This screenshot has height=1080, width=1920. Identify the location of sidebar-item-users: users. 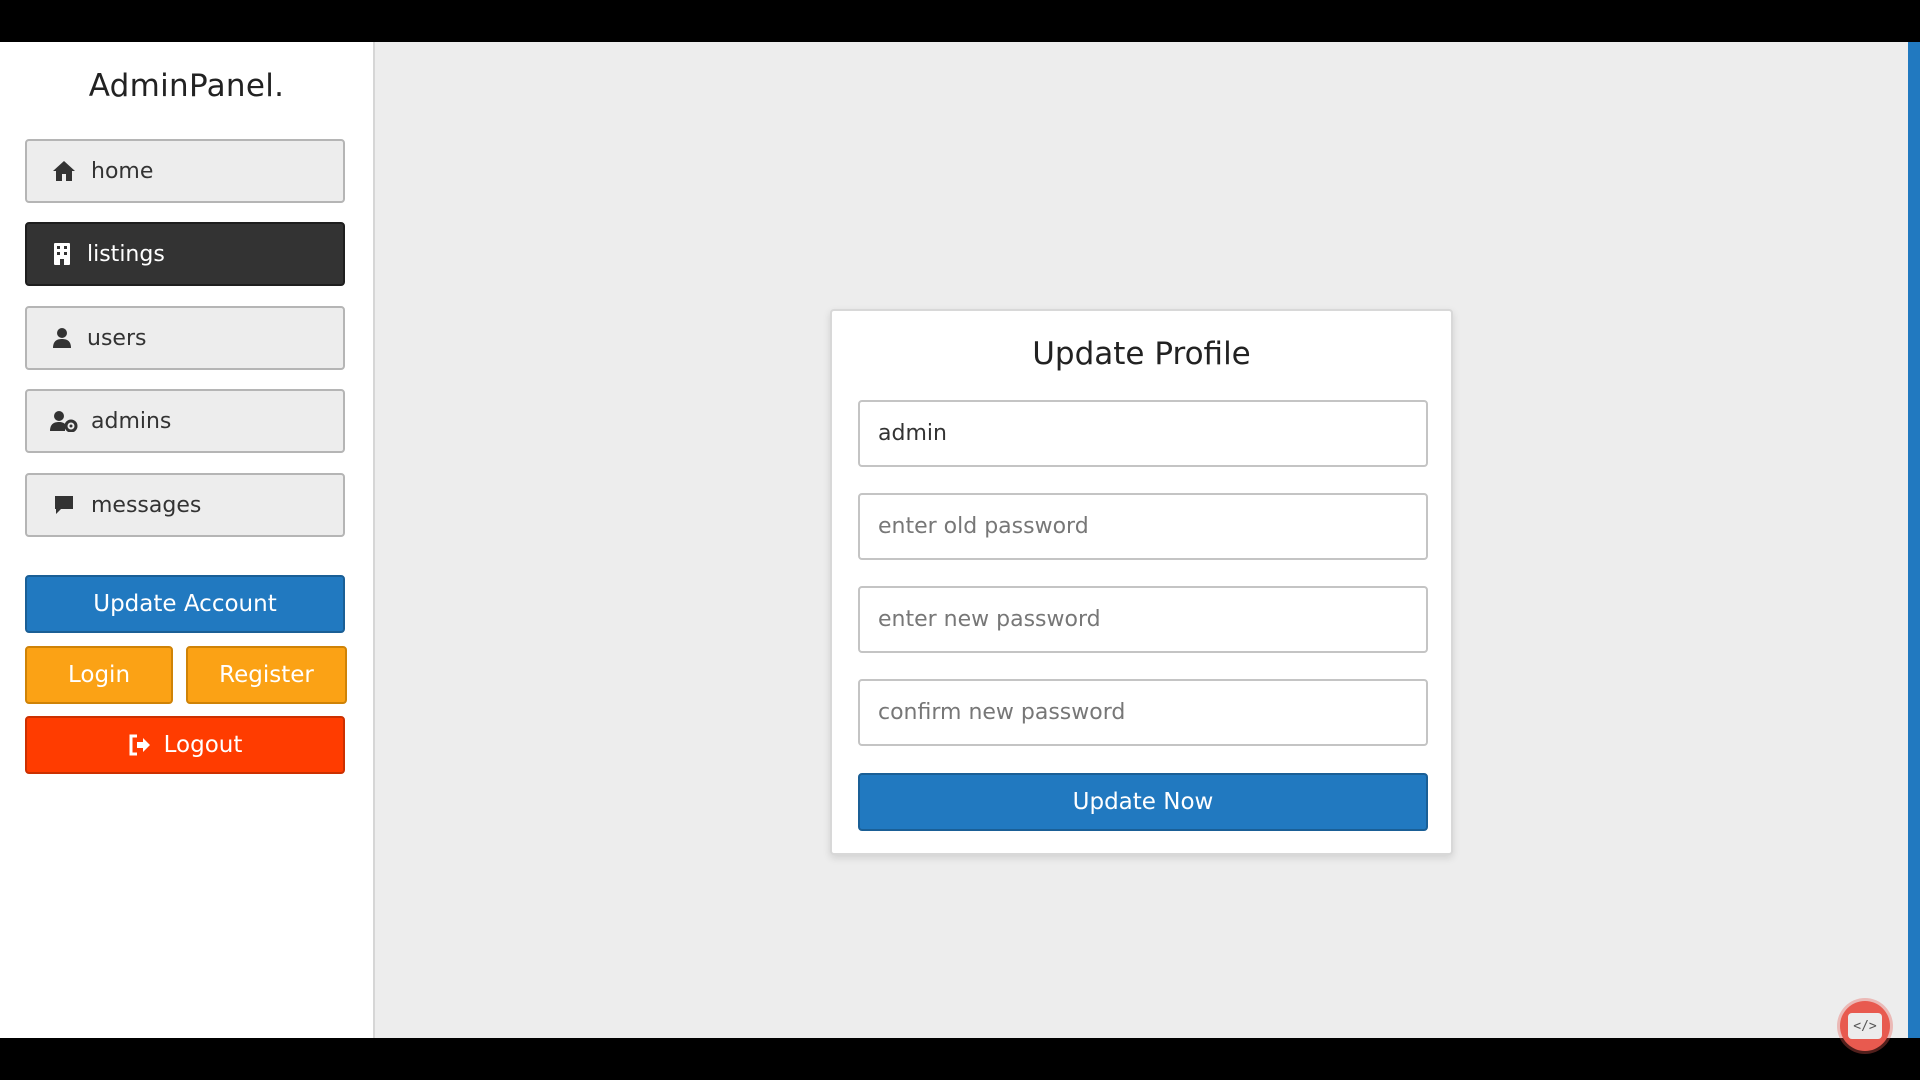
(185, 338).